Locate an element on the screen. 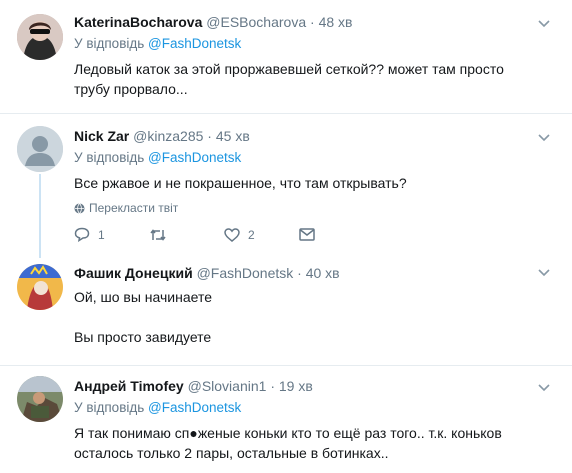 This screenshot has height=473, width=572. timestamp: 45 хв is located at coordinates (233, 136).